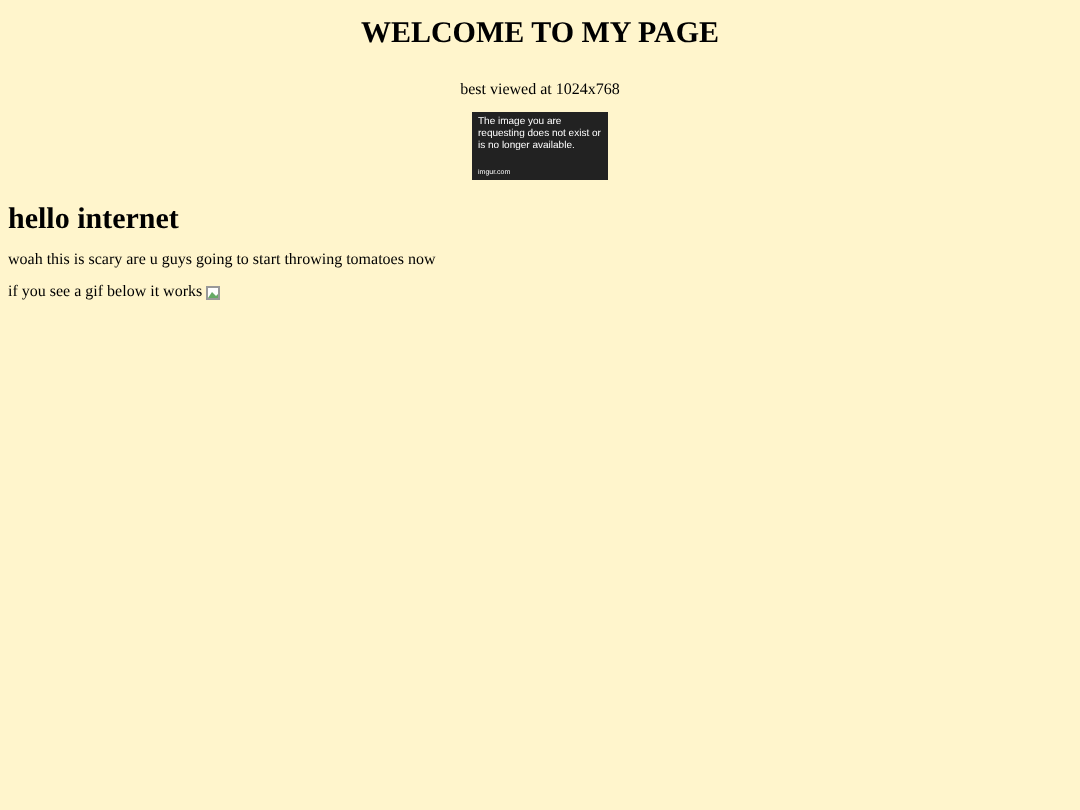 The width and height of the screenshot is (1080, 810). What do you see at coordinates (540, 34) in the screenshot?
I see `page-title: WELCOME TO MY PAGE` at bounding box center [540, 34].